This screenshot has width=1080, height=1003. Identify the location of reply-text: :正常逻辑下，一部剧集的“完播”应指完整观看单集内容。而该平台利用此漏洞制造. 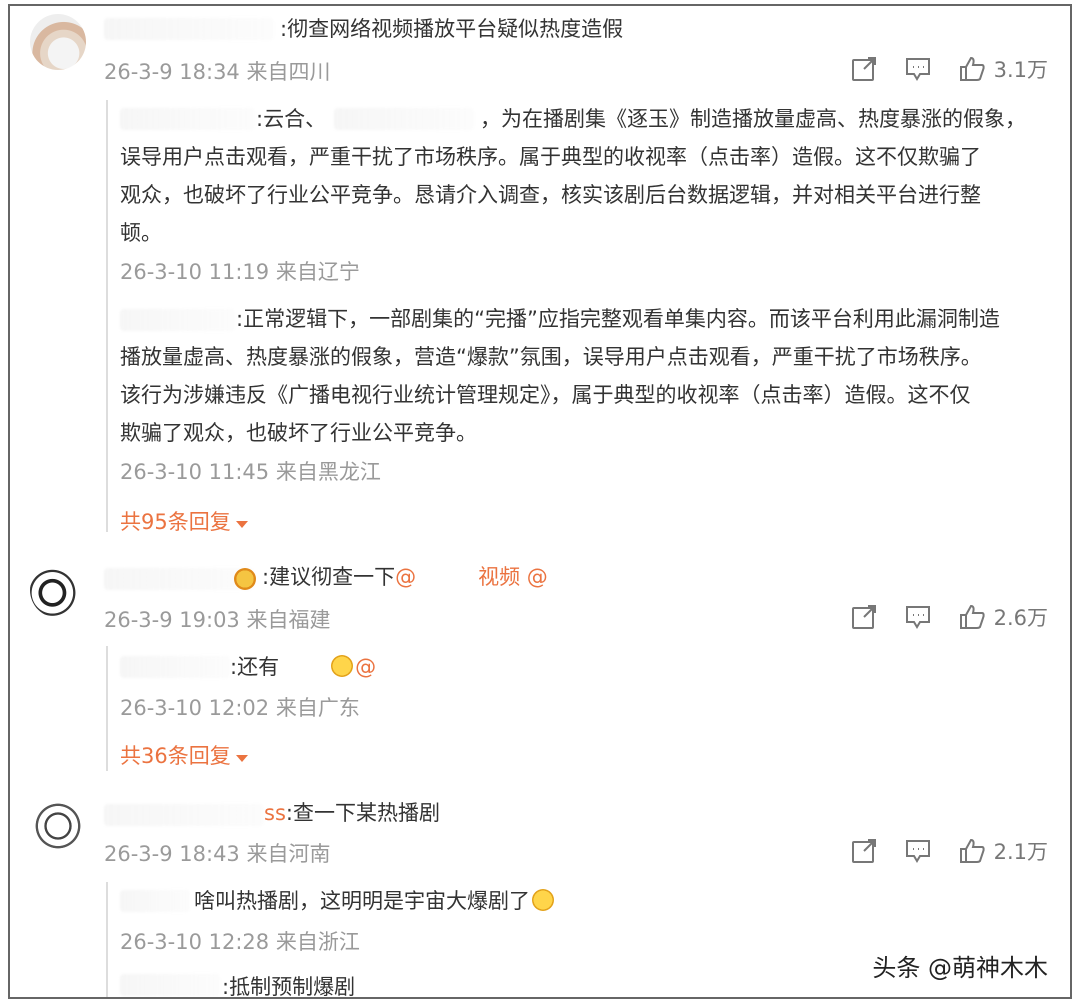
(618, 319).